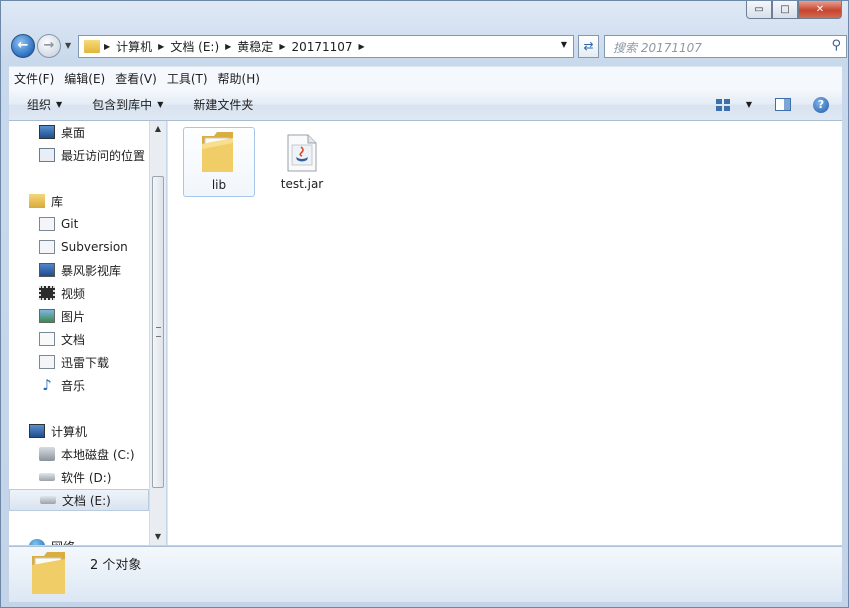 Image resolution: width=849 pixels, height=608 pixels. I want to click on scroll-up-icon: ▲, so click(158, 129).